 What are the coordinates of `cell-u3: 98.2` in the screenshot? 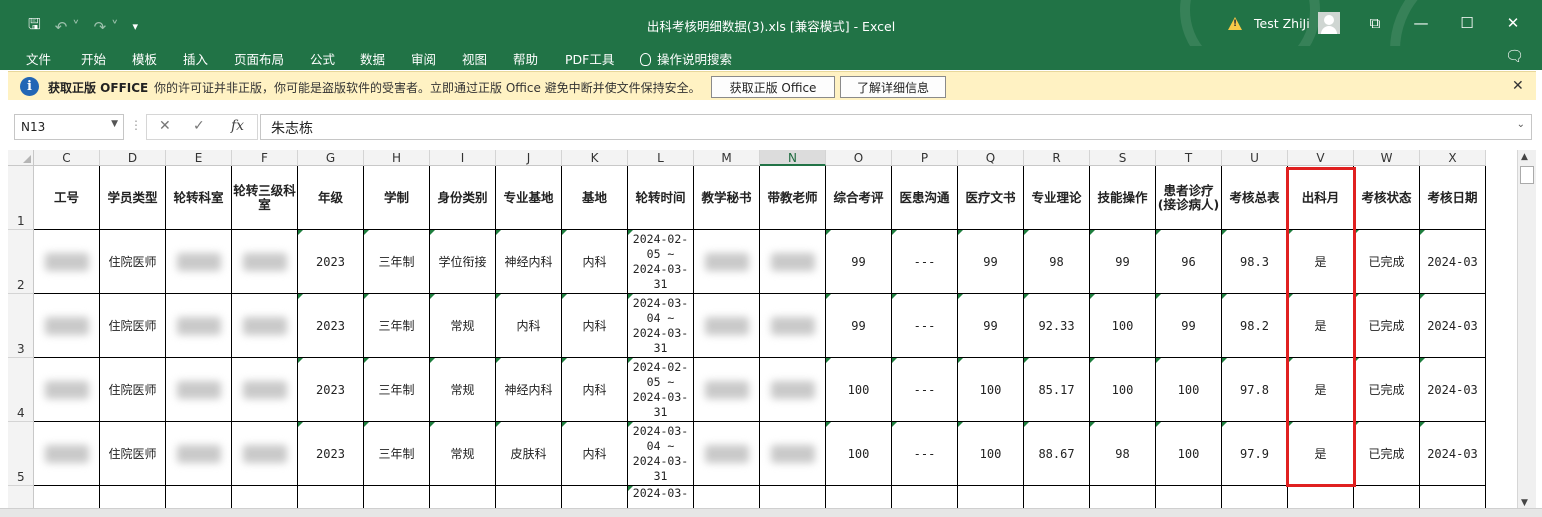 It's located at (1255, 326).